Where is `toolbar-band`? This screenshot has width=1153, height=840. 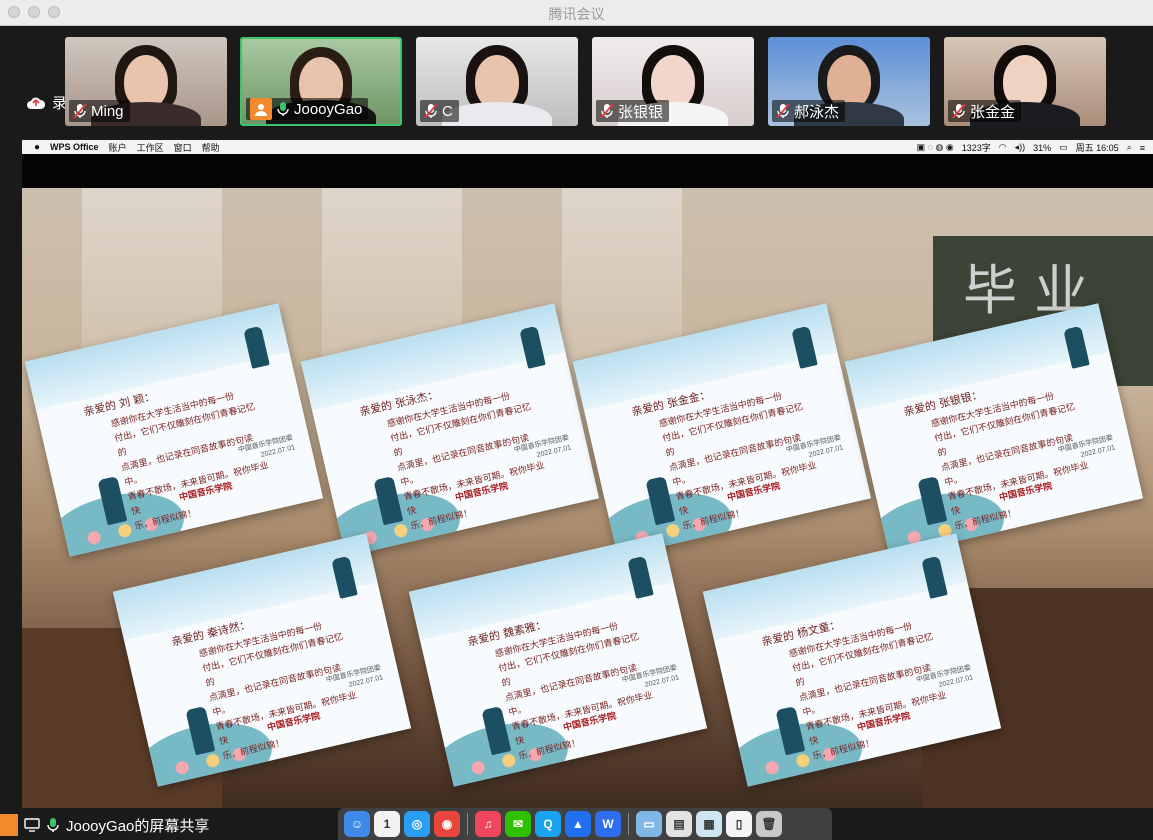 toolbar-band is located at coordinates (587, 171).